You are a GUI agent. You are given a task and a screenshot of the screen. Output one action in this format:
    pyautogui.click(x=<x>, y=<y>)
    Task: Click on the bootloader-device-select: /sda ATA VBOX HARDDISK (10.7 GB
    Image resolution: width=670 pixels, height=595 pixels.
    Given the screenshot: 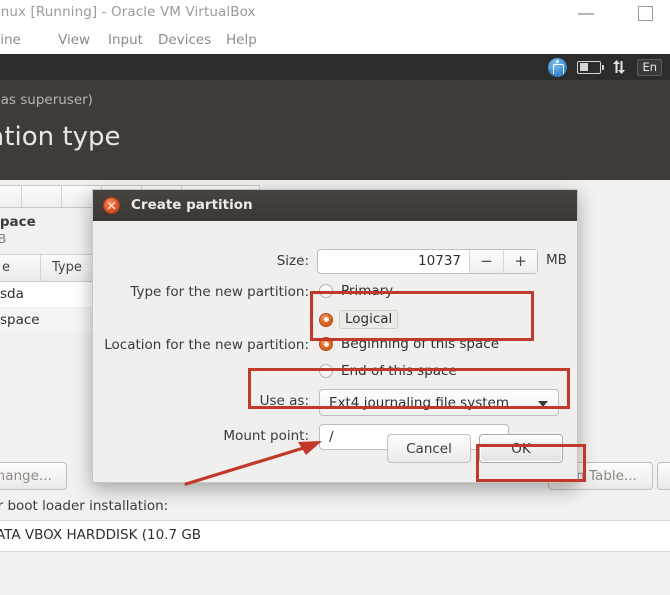 What is the action you would take?
    pyautogui.click(x=335, y=536)
    